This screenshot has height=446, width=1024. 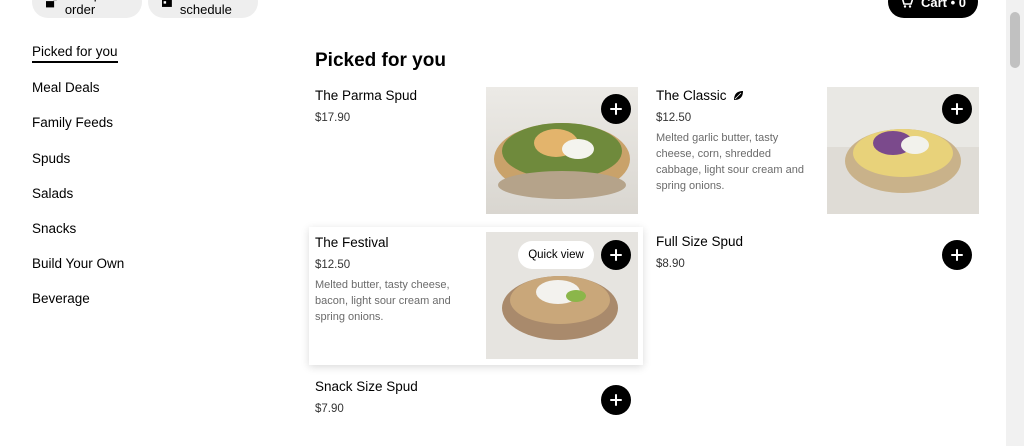 What do you see at coordinates (78, 264) in the screenshot?
I see `sidebar-item-label: Build Your Own` at bounding box center [78, 264].